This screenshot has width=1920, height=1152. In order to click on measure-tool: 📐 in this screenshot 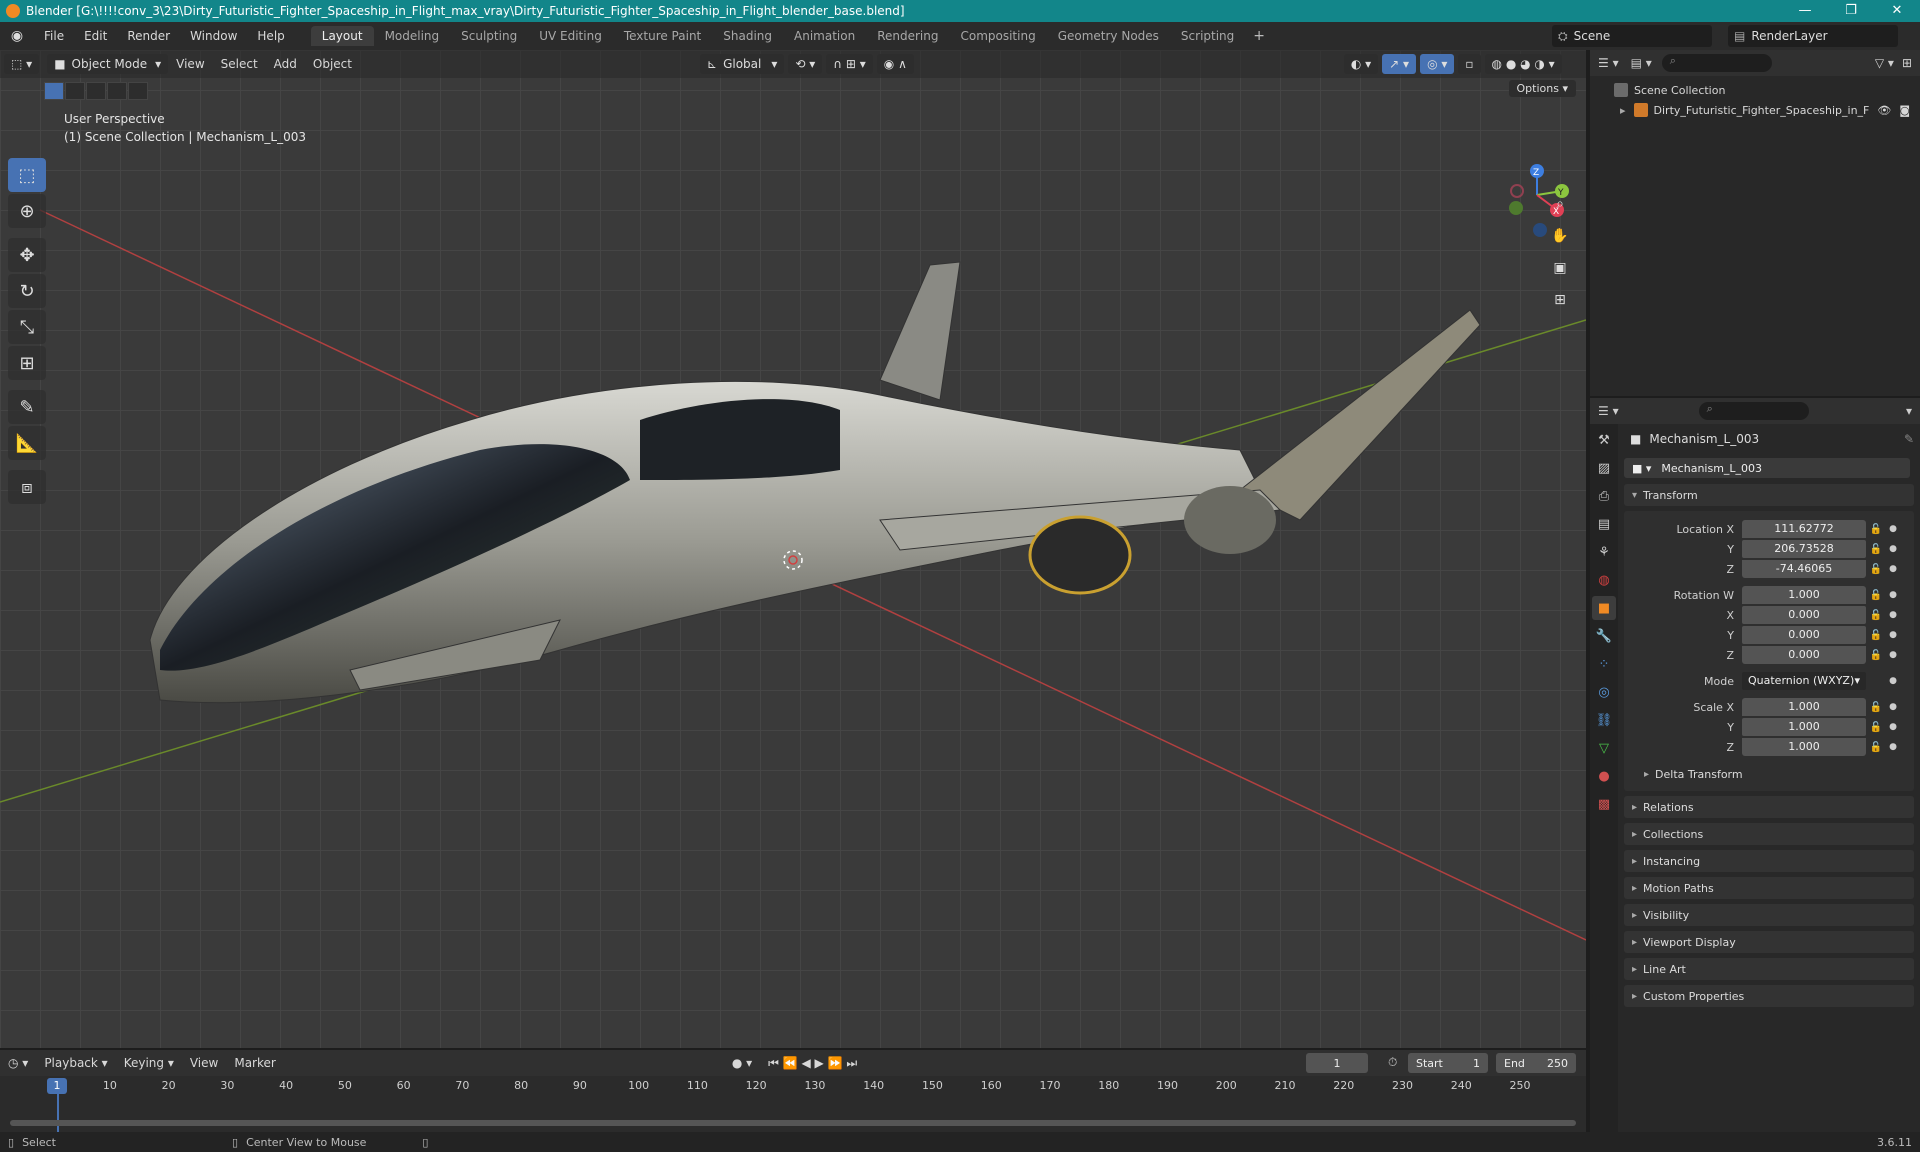, I will do `click(27, 443)`.